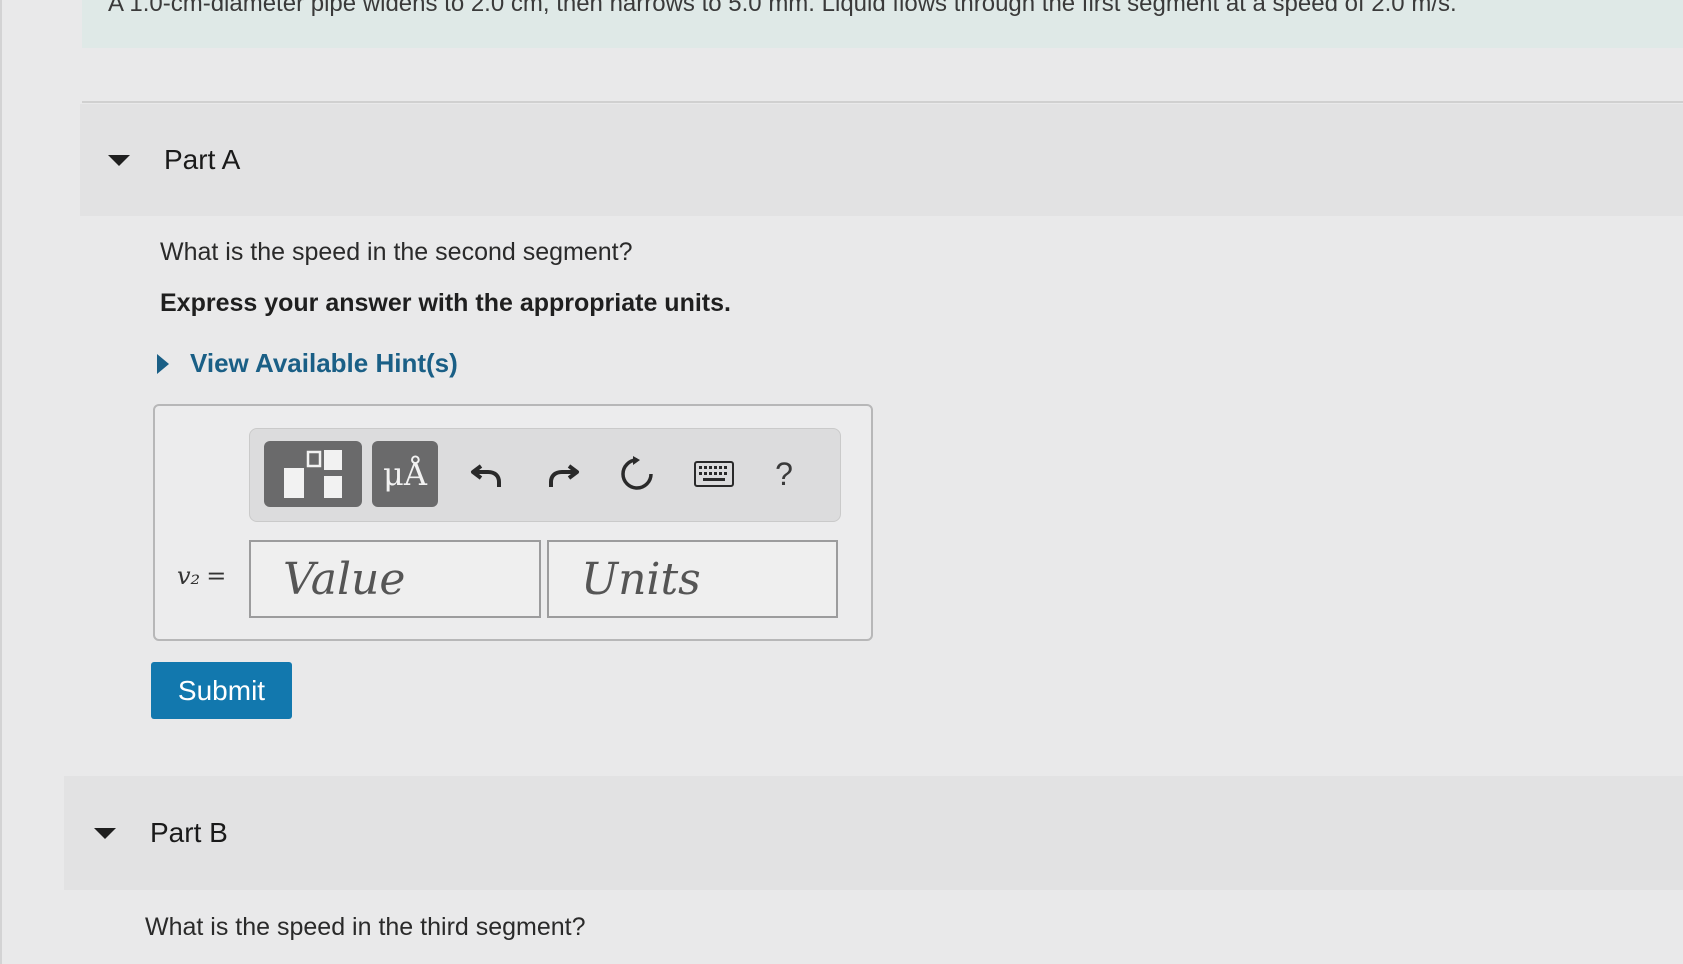  I want to click on units-symbol: μÅ, so click(405, 474).